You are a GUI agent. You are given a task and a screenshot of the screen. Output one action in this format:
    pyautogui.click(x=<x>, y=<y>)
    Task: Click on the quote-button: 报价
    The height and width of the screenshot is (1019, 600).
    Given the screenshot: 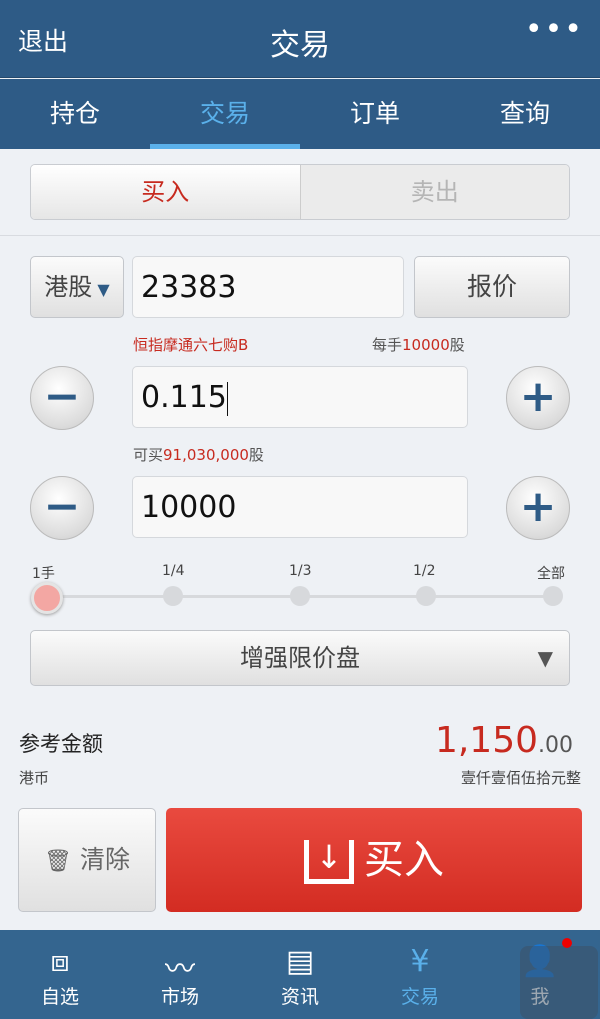 What is the action you would take?
    pyautogui.click(x=492, y=287)
    